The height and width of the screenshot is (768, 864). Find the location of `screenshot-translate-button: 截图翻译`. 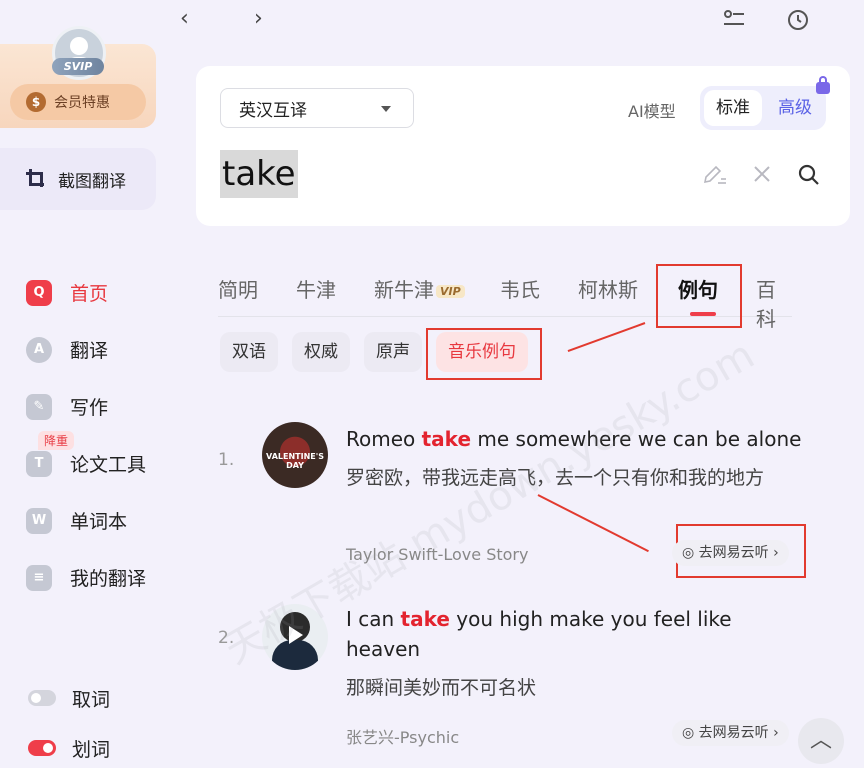

screenshot-translate-button: 截图翻译 is located at coordinates (78, 179).